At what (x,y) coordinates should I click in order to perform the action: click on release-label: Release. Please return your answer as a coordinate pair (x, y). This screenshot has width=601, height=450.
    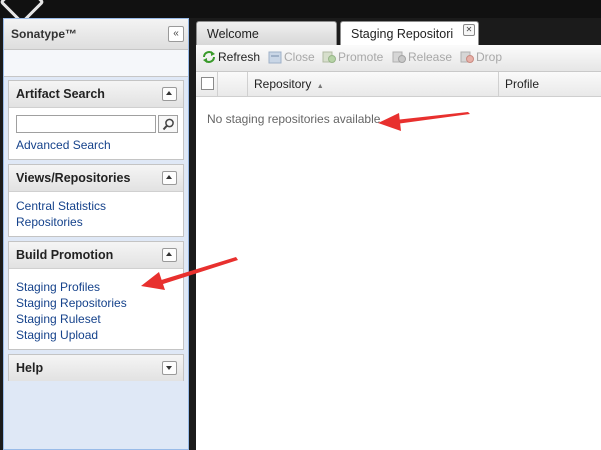
    Looking at the image, I should click on (430, 57).